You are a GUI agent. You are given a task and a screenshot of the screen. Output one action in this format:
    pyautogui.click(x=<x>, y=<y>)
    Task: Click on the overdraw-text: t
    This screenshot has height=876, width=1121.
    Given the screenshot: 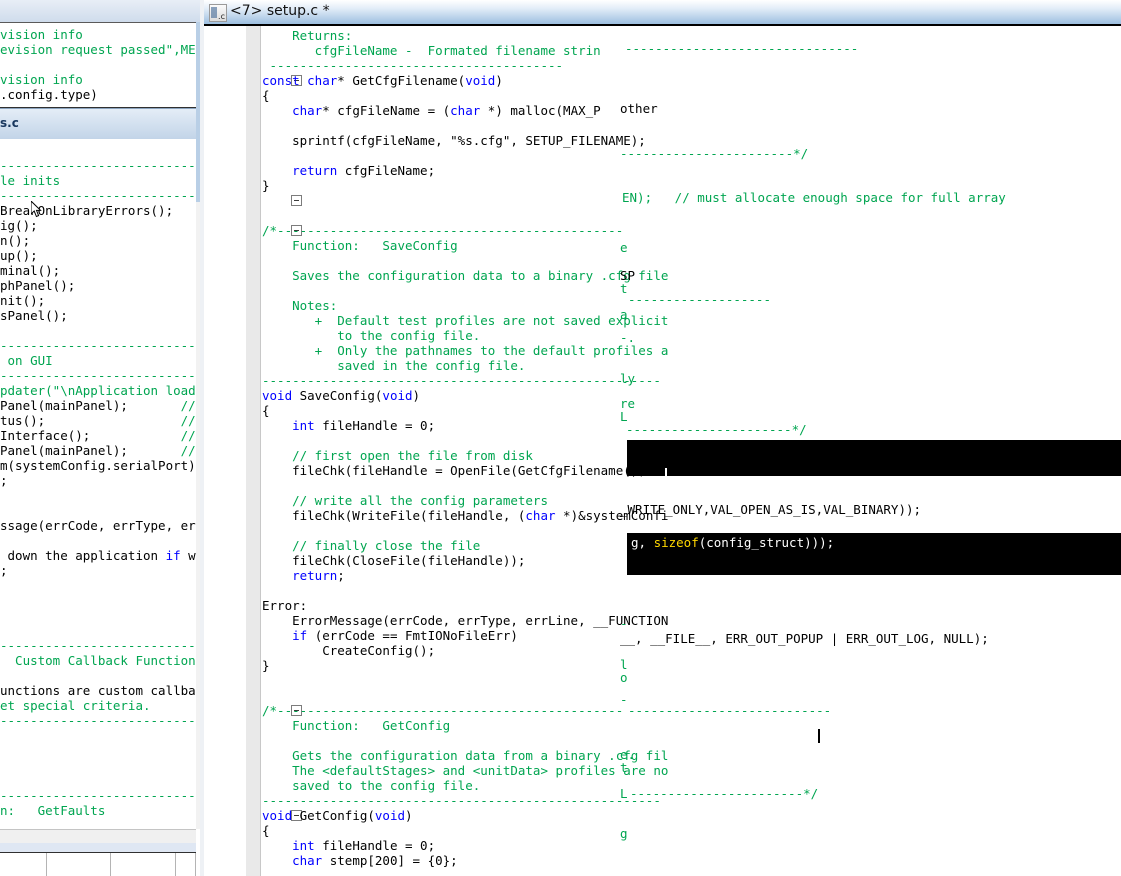 What is the action you would take?
    pyautogui.click(x=624, y=288)
    